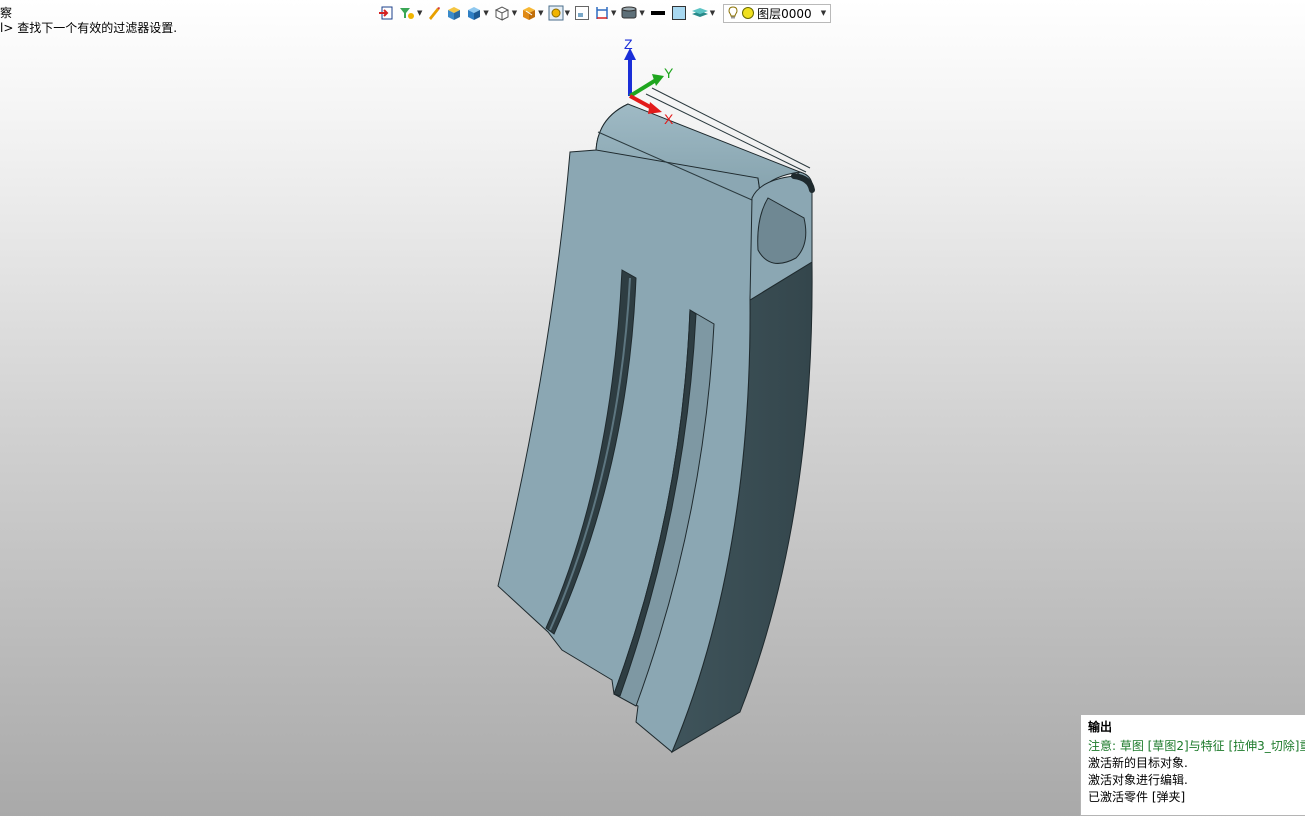  What do you see at coordinates (669, 119) in the screenshot?
I see `axis-label-x: X` at bounding box center [669, 119].